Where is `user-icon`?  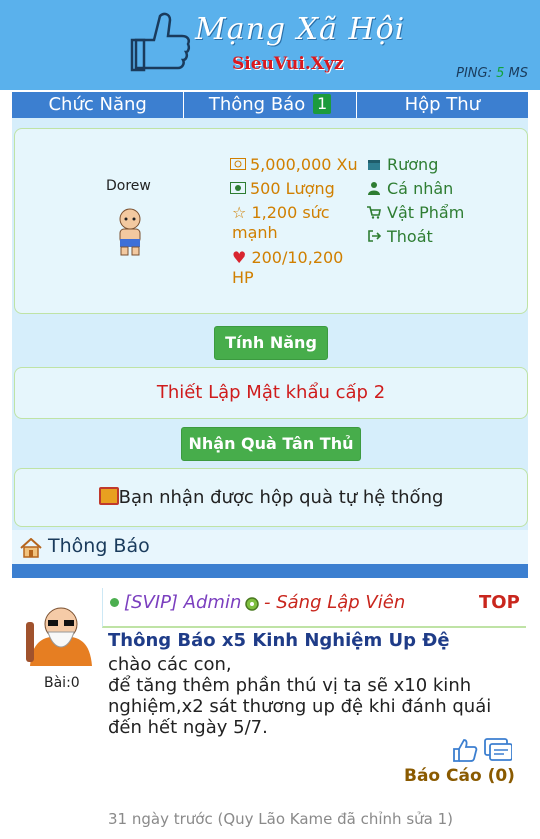 user-icon is located at coordinates (374, 188).